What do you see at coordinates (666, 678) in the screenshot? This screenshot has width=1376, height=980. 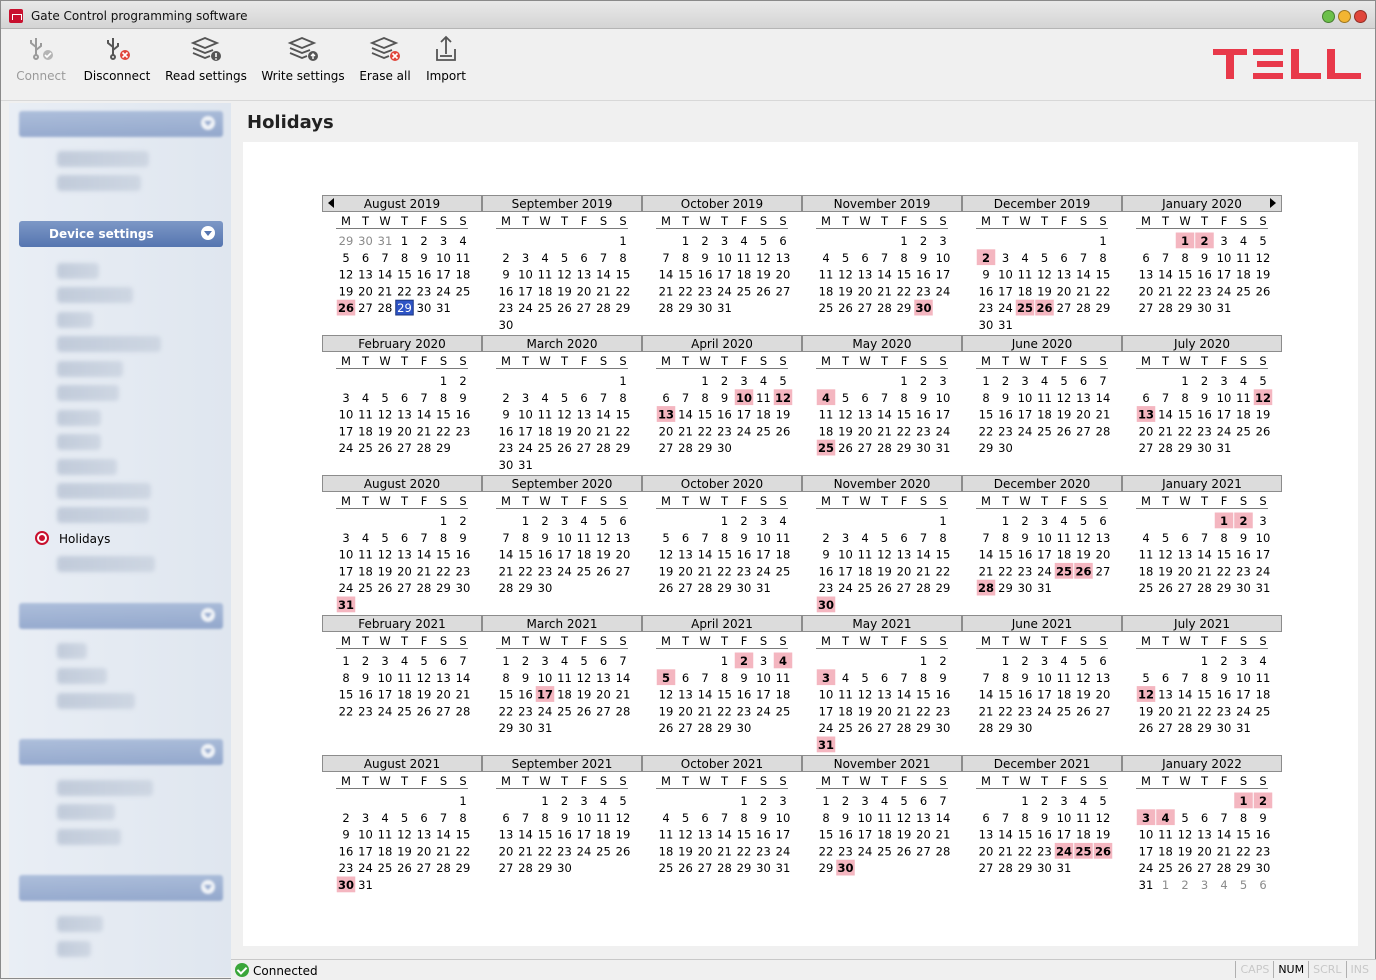 I see `holiday-day: 5` at bounding box center [666, 678].